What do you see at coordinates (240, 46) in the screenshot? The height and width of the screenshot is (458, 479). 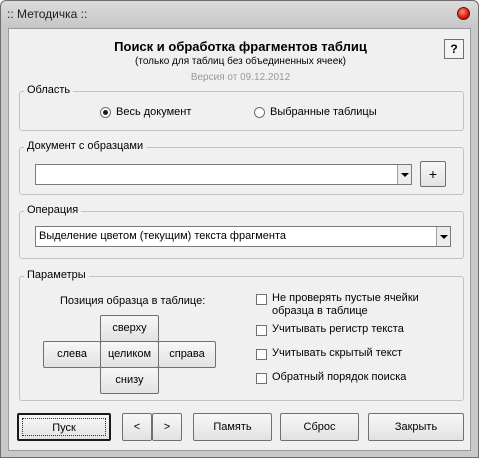 I see `dialog-heading: Поиск и обработка фрагментов таблиц` at bounding box center [240, 46].